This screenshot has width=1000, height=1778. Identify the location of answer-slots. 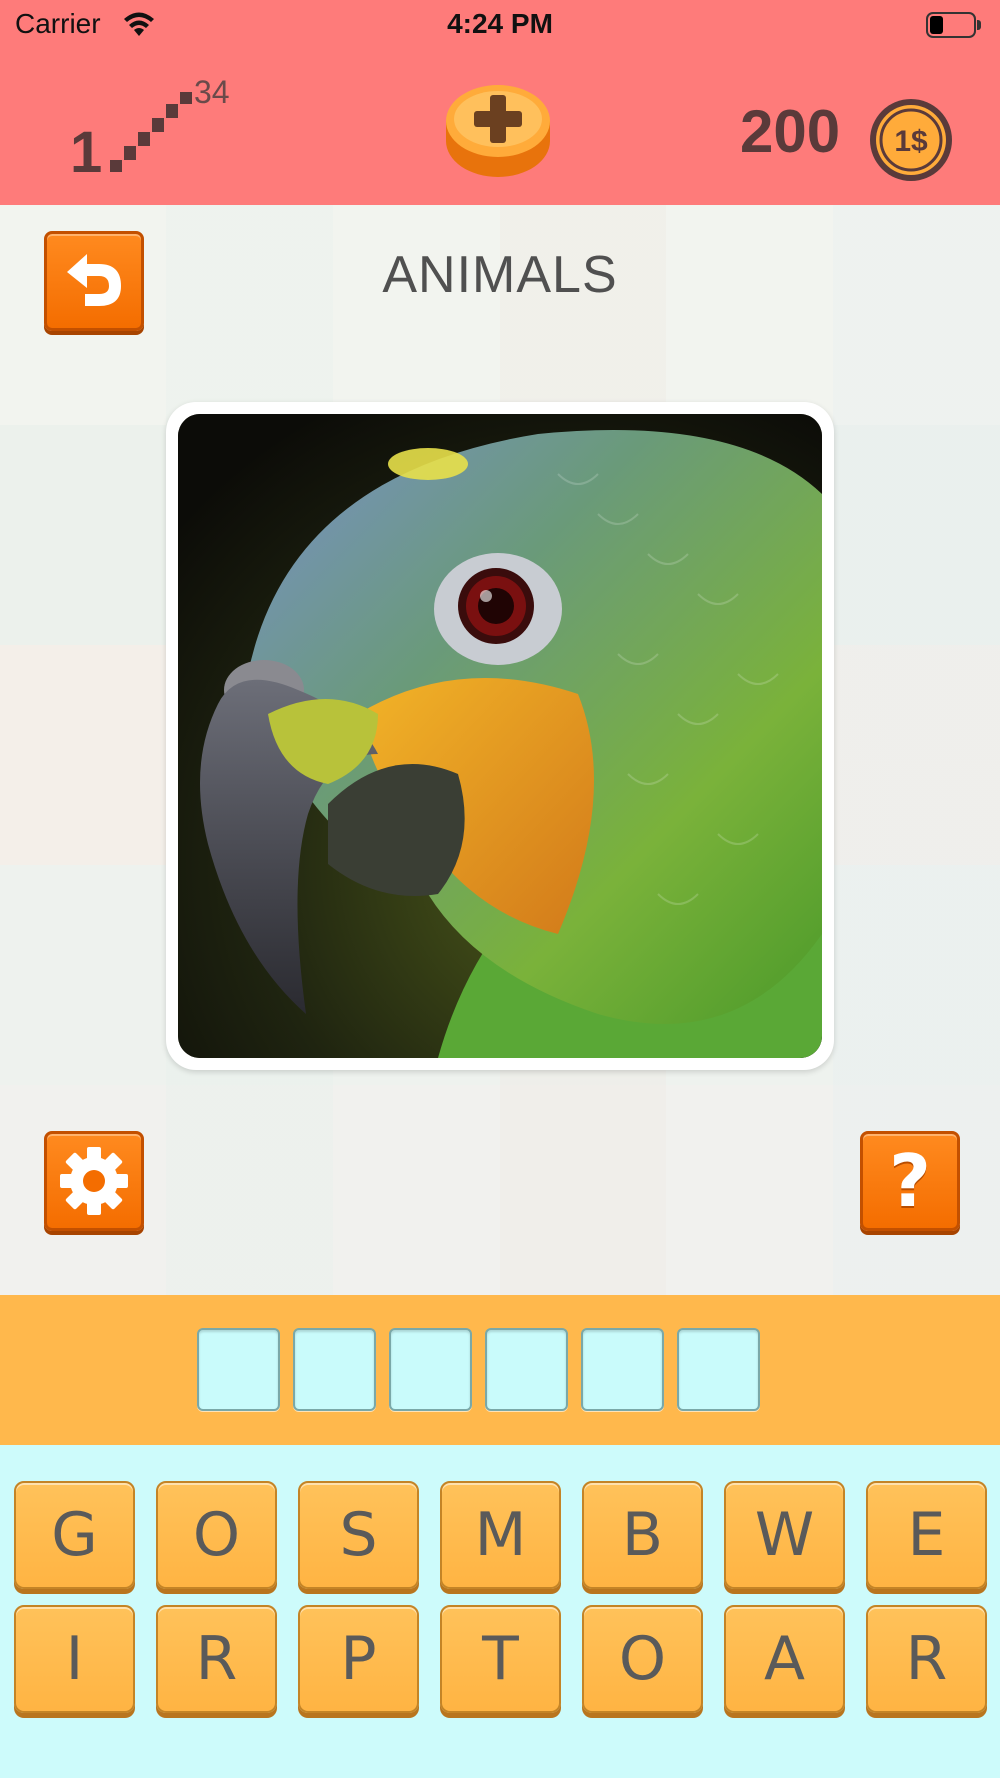
(478, 1369).